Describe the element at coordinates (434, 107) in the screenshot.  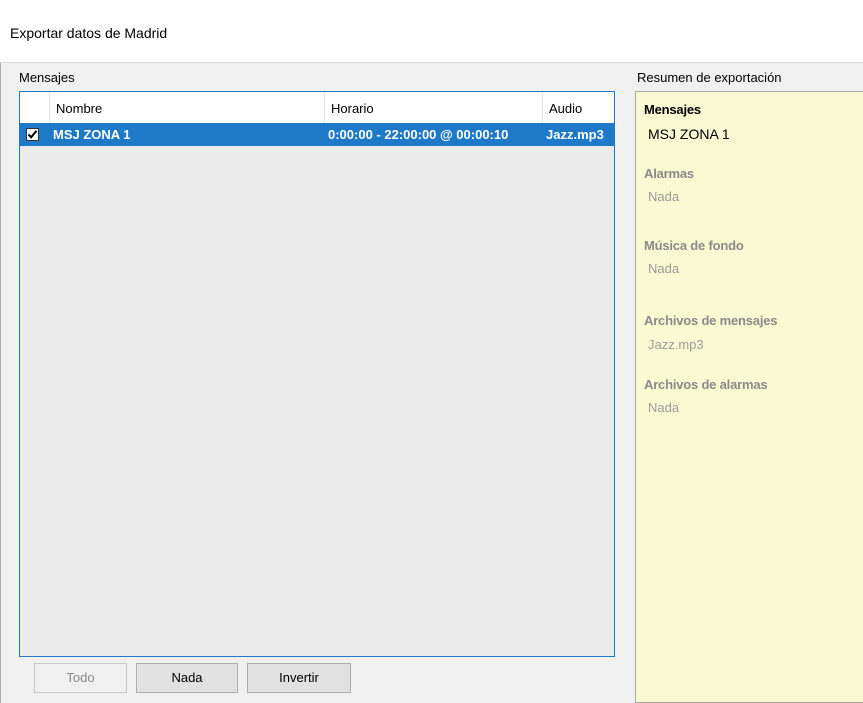
I see `column-header-horario: Horario` at that location.